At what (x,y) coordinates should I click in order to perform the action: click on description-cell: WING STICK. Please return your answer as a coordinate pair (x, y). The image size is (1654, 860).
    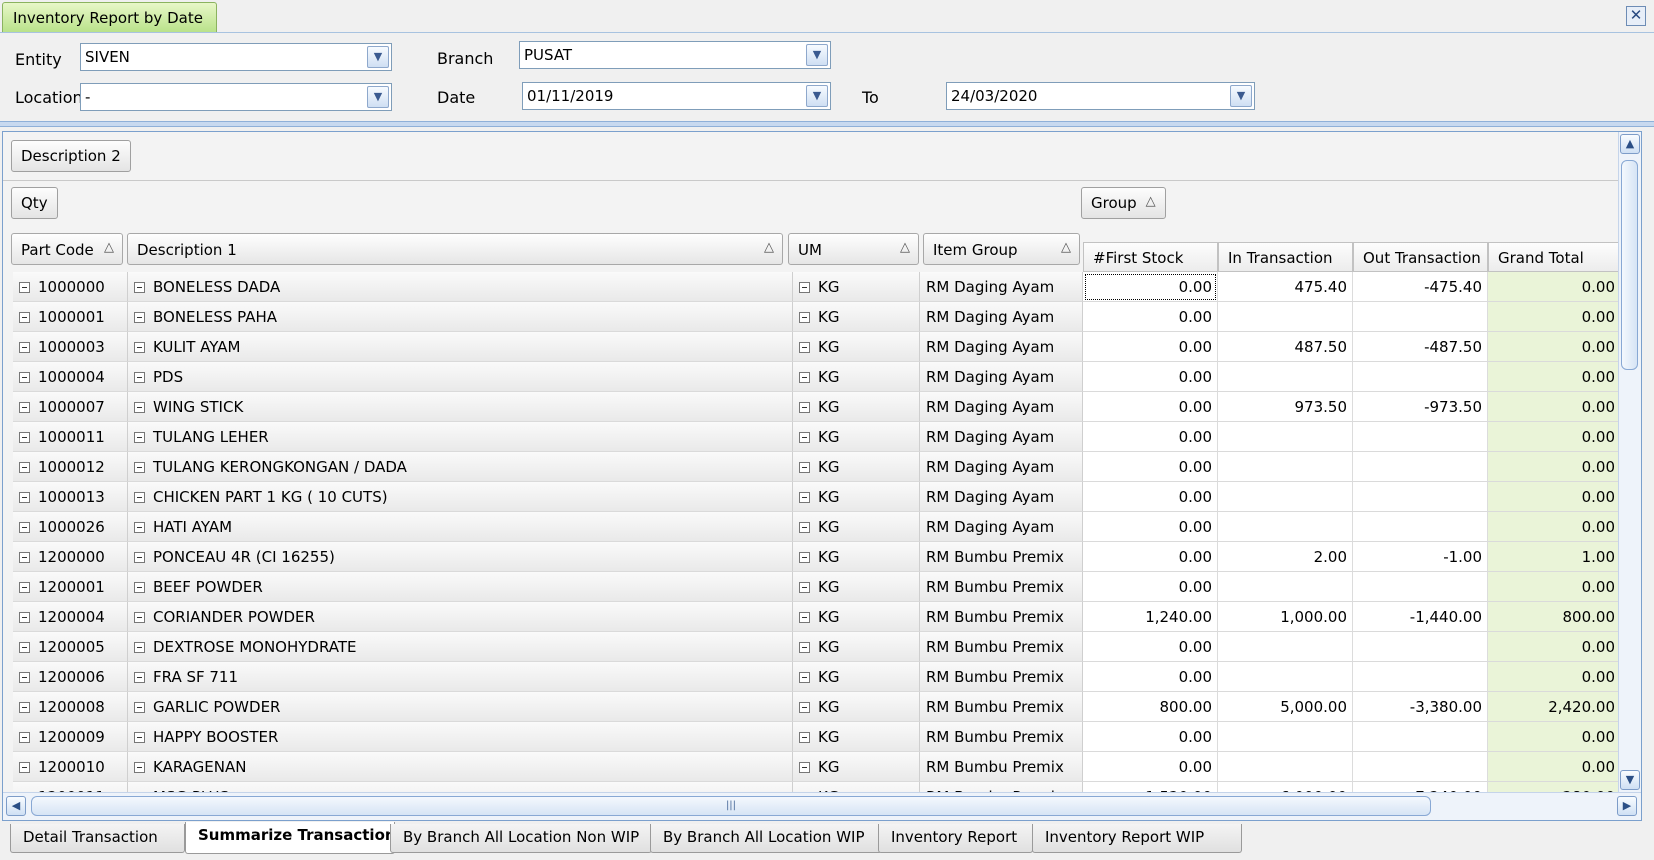
    Looking at the image, I should click on (460, 407).